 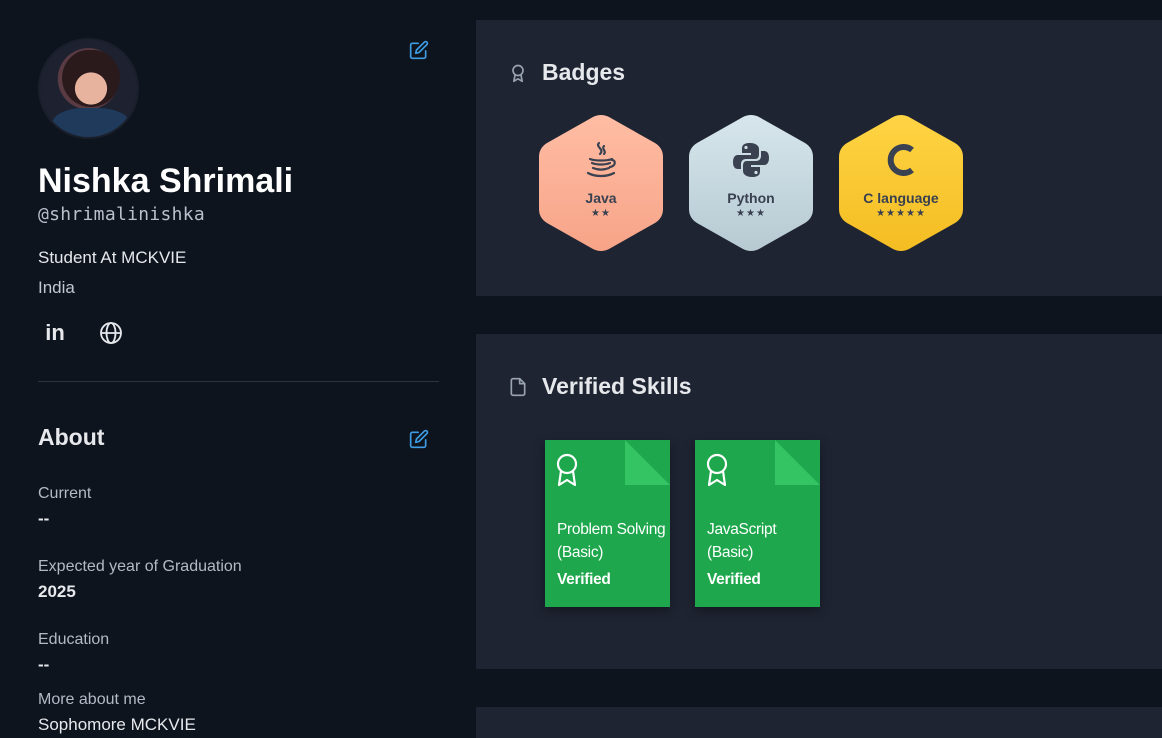 I want to click on c-letter-icon, so click(x=901, y=162).